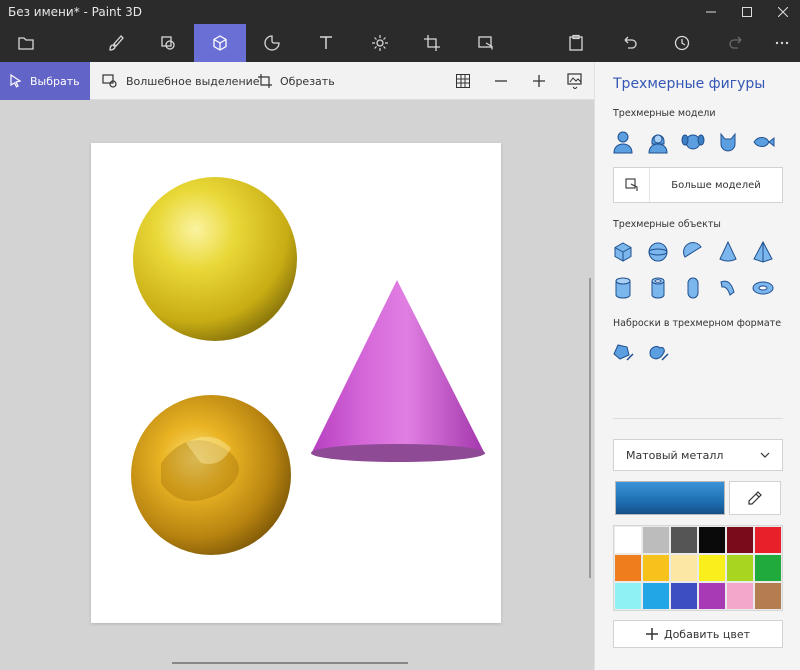  I want to click on more-models-button: Больше моделей, so click(698, 185).